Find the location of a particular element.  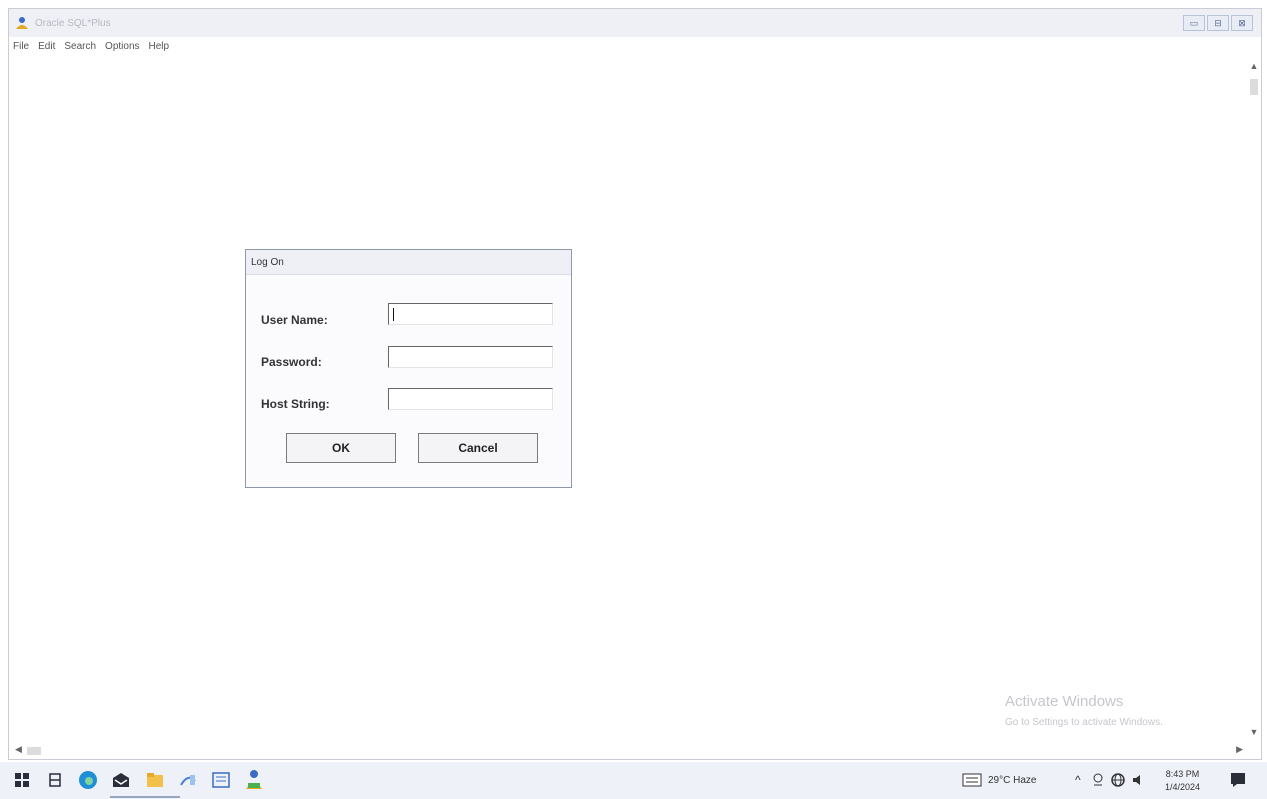

close-icon: ⊠ is located at coordinates (1242, 22).